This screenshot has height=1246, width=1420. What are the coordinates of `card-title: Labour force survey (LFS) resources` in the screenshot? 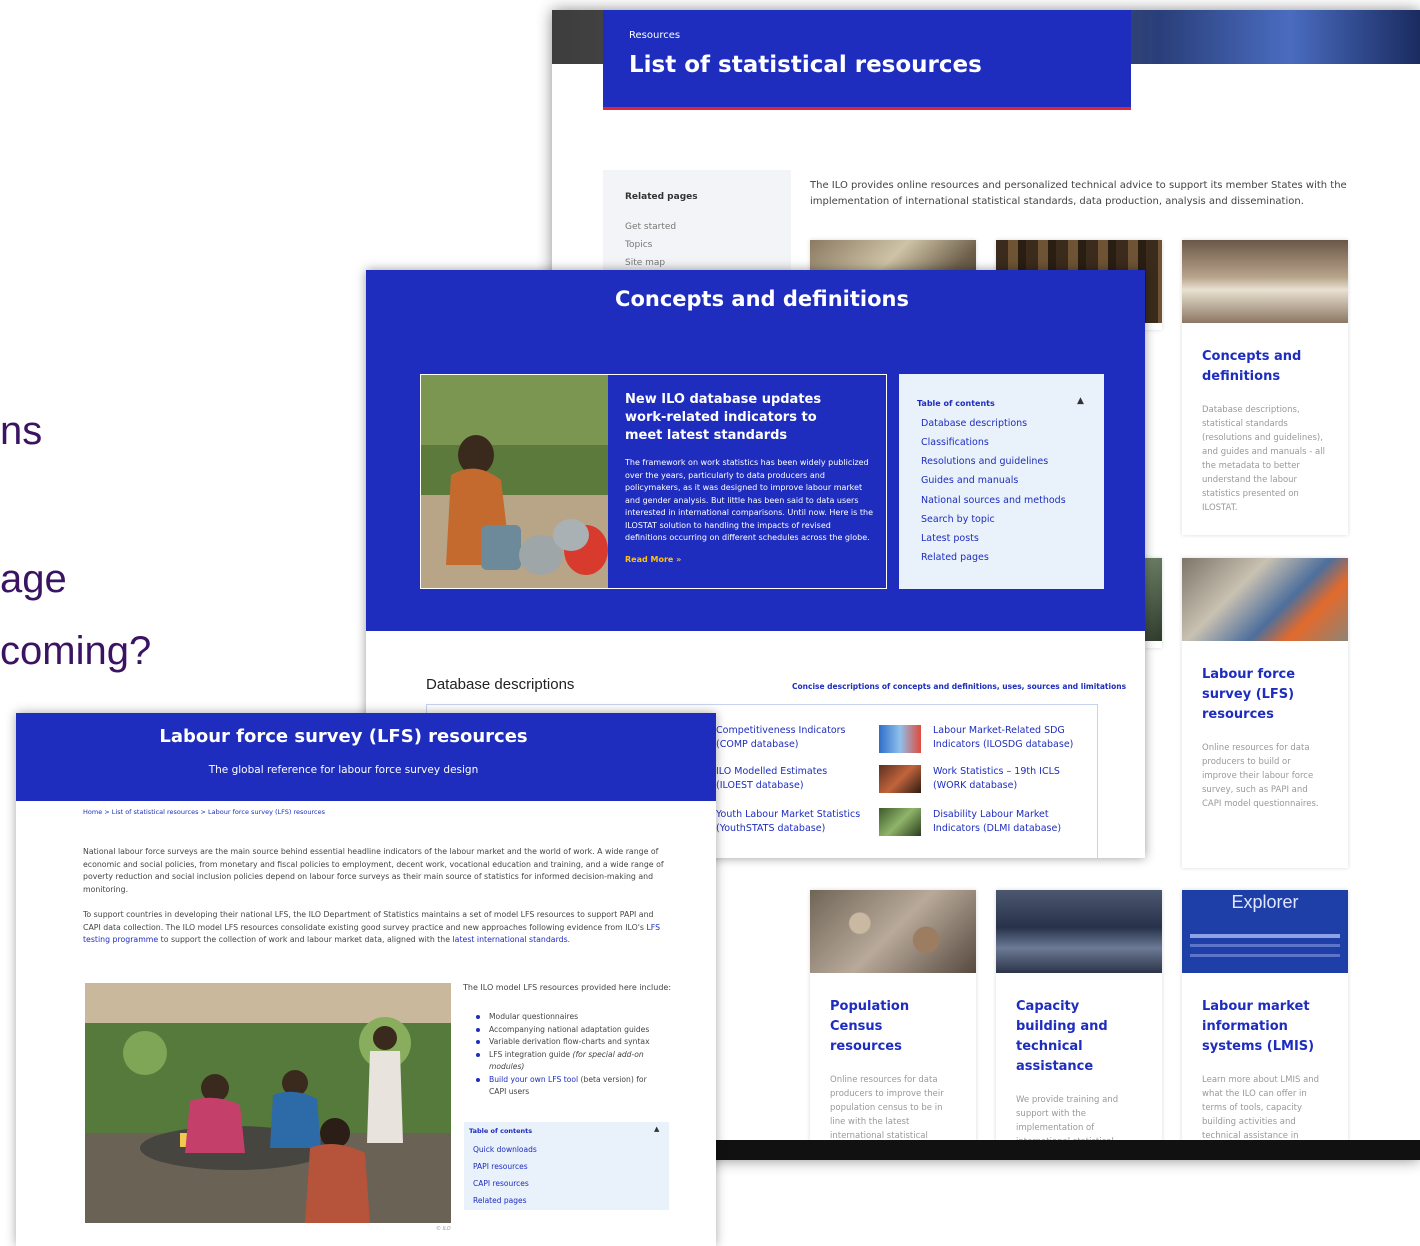 It's located at (1249, 694).